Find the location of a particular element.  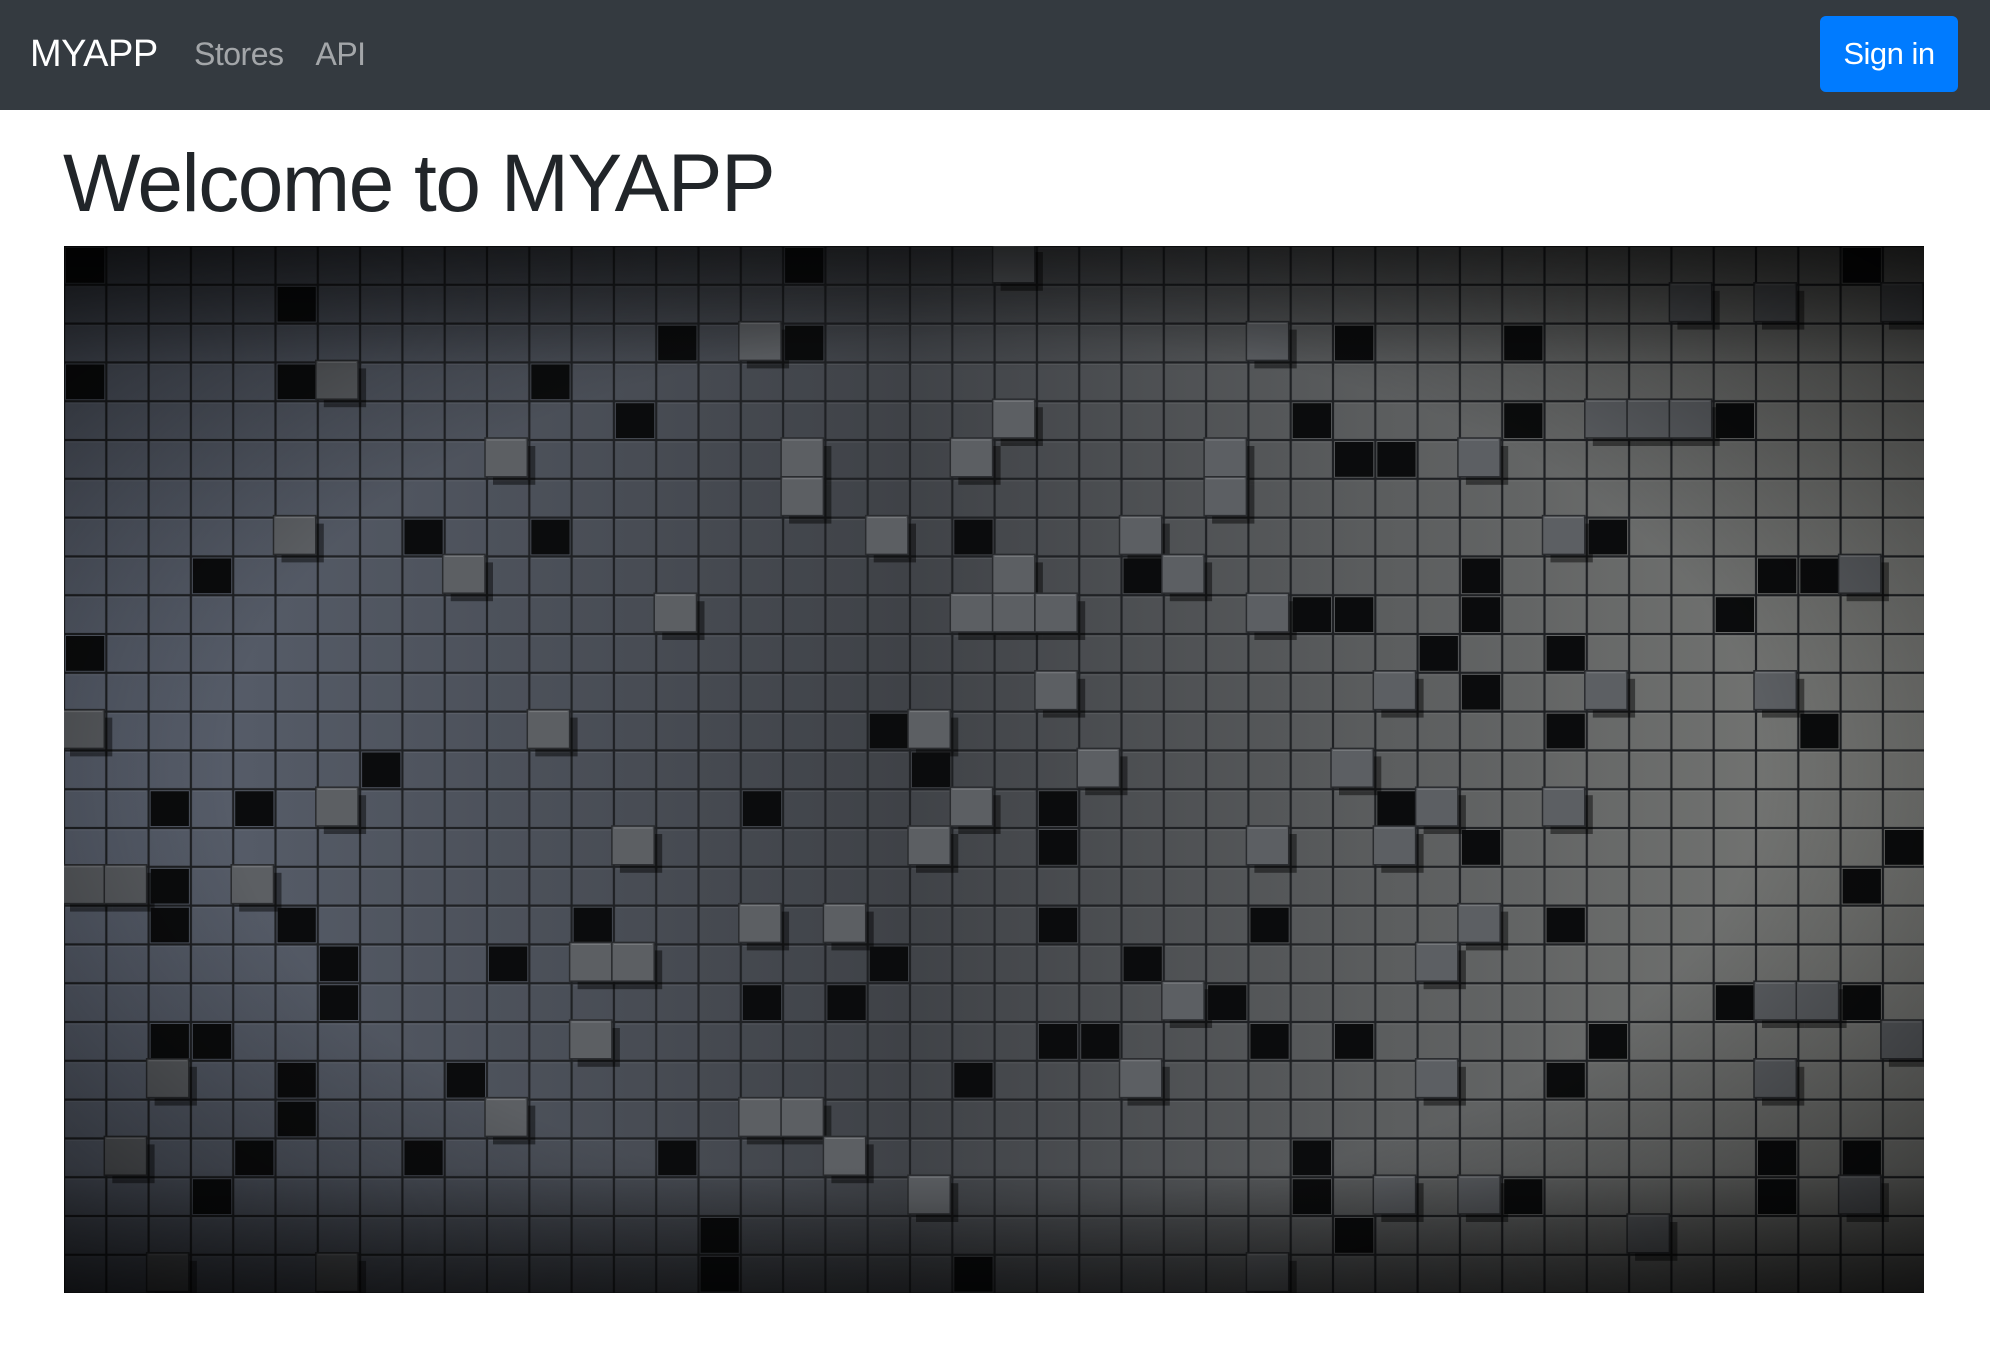

sign-in-button: Sign in is located at coordinates (1889, 54).